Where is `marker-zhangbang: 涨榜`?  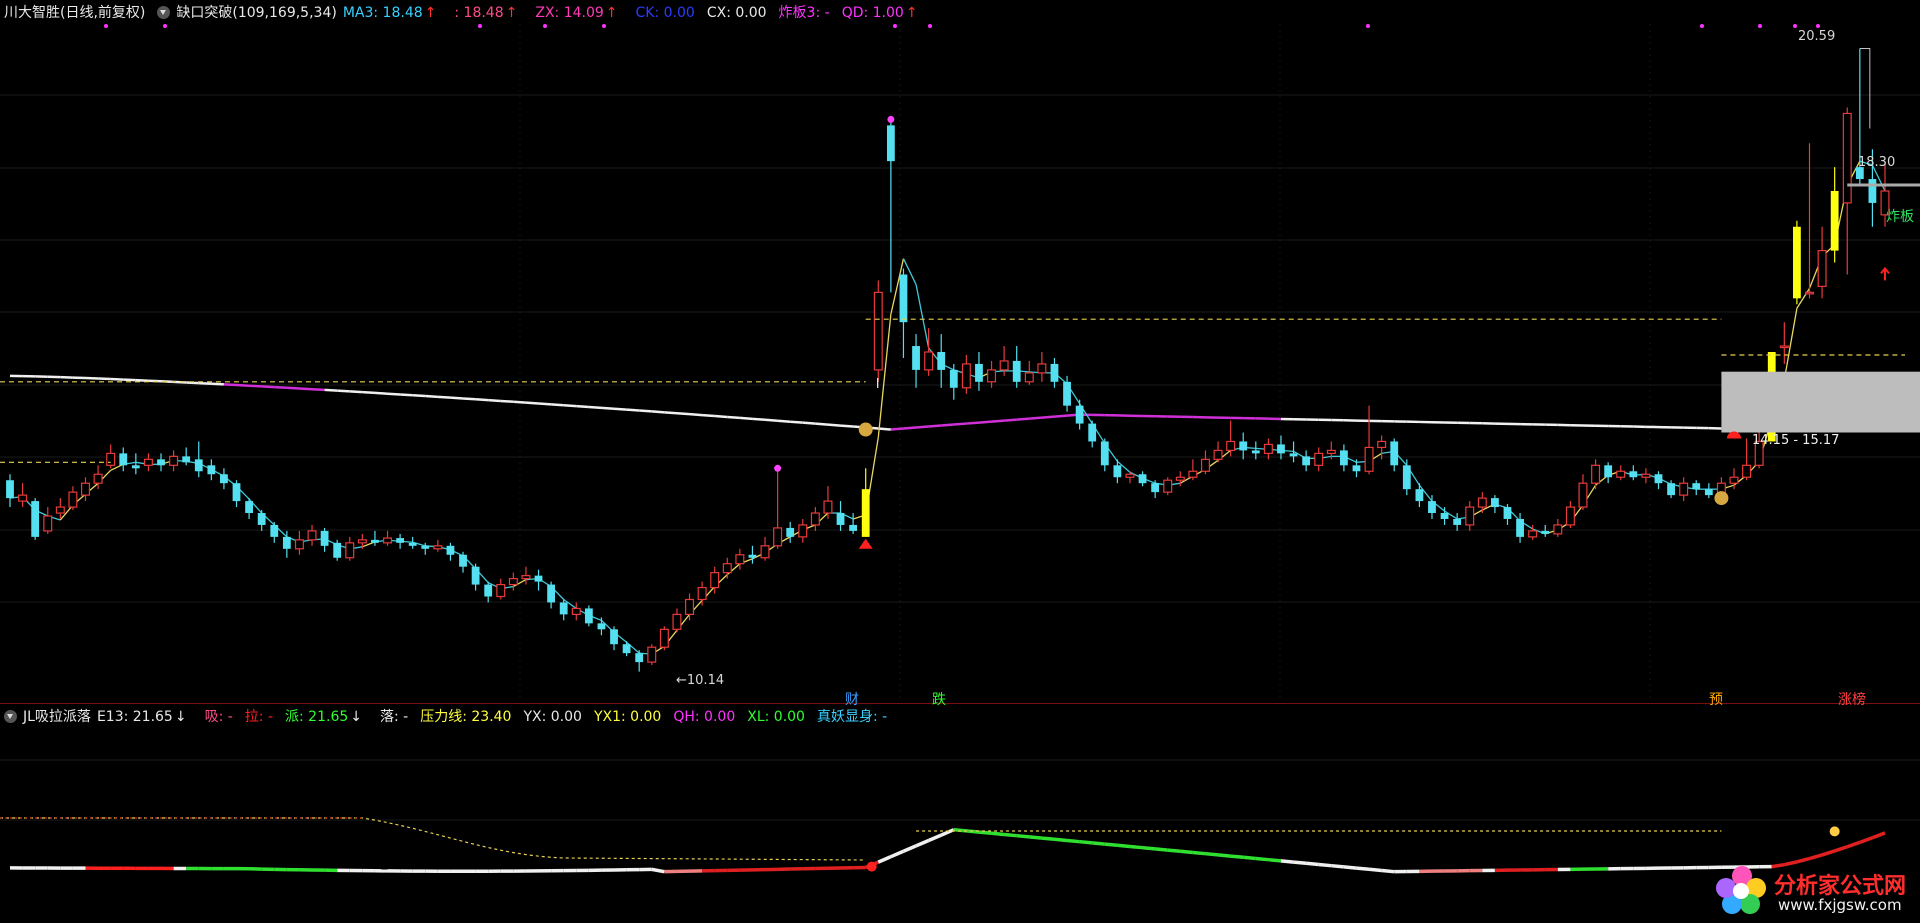 marker-zhangbang: 涨榜 is located at coordinates (1852, 699).